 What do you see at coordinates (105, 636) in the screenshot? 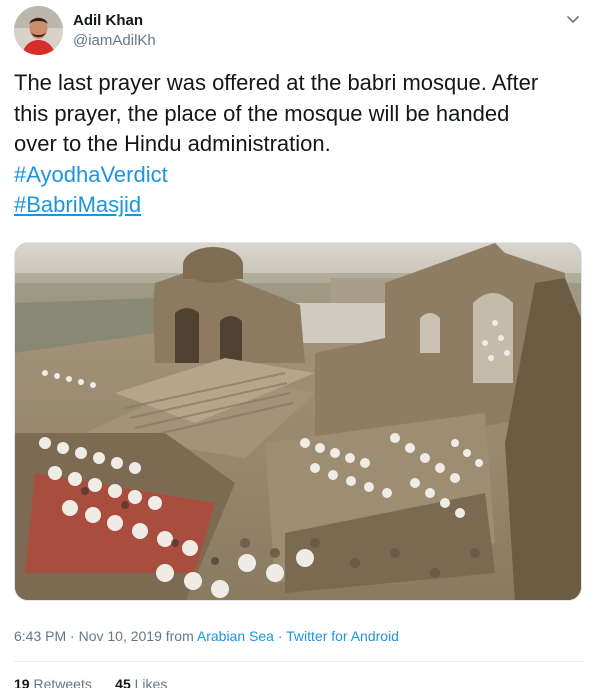
I see `tweet-timestamp: 6:43 PM · Nov 10, 2019 from` at bounding box center [105, 636].